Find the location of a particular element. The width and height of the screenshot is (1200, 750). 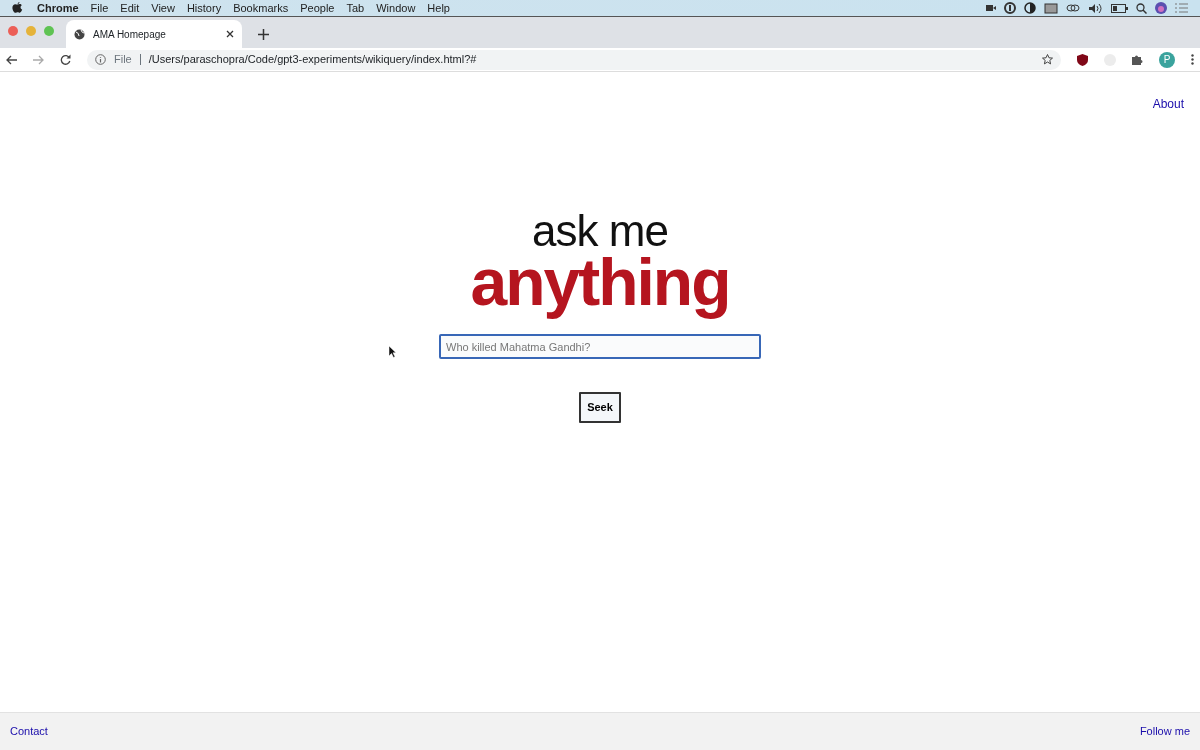

more-menu-icon is located at coordinates (1192, 59).